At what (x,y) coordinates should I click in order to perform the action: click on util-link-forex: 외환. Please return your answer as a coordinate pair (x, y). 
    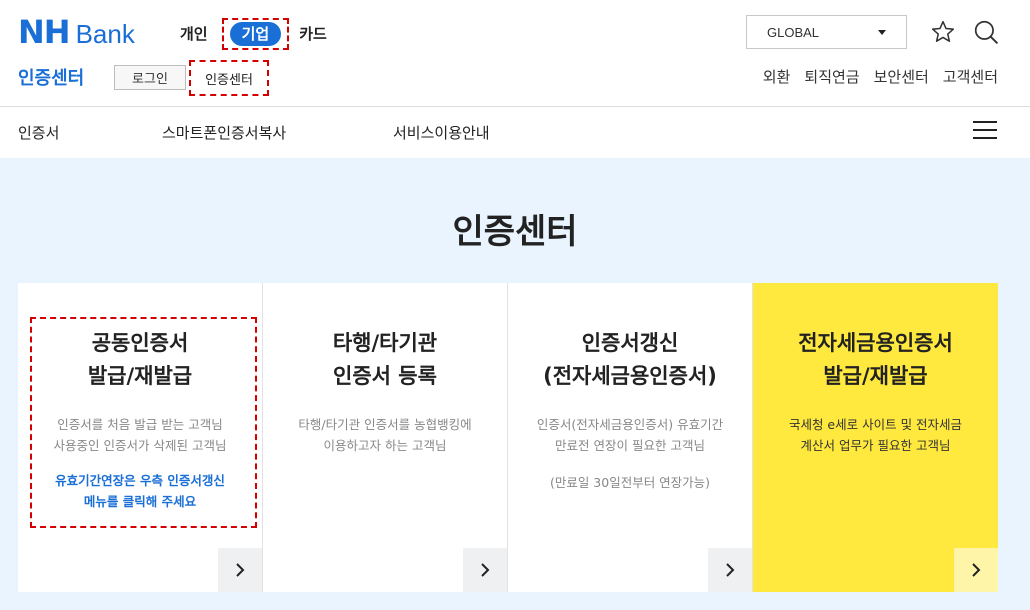
    Looking at the image, I should click on (777, 76).